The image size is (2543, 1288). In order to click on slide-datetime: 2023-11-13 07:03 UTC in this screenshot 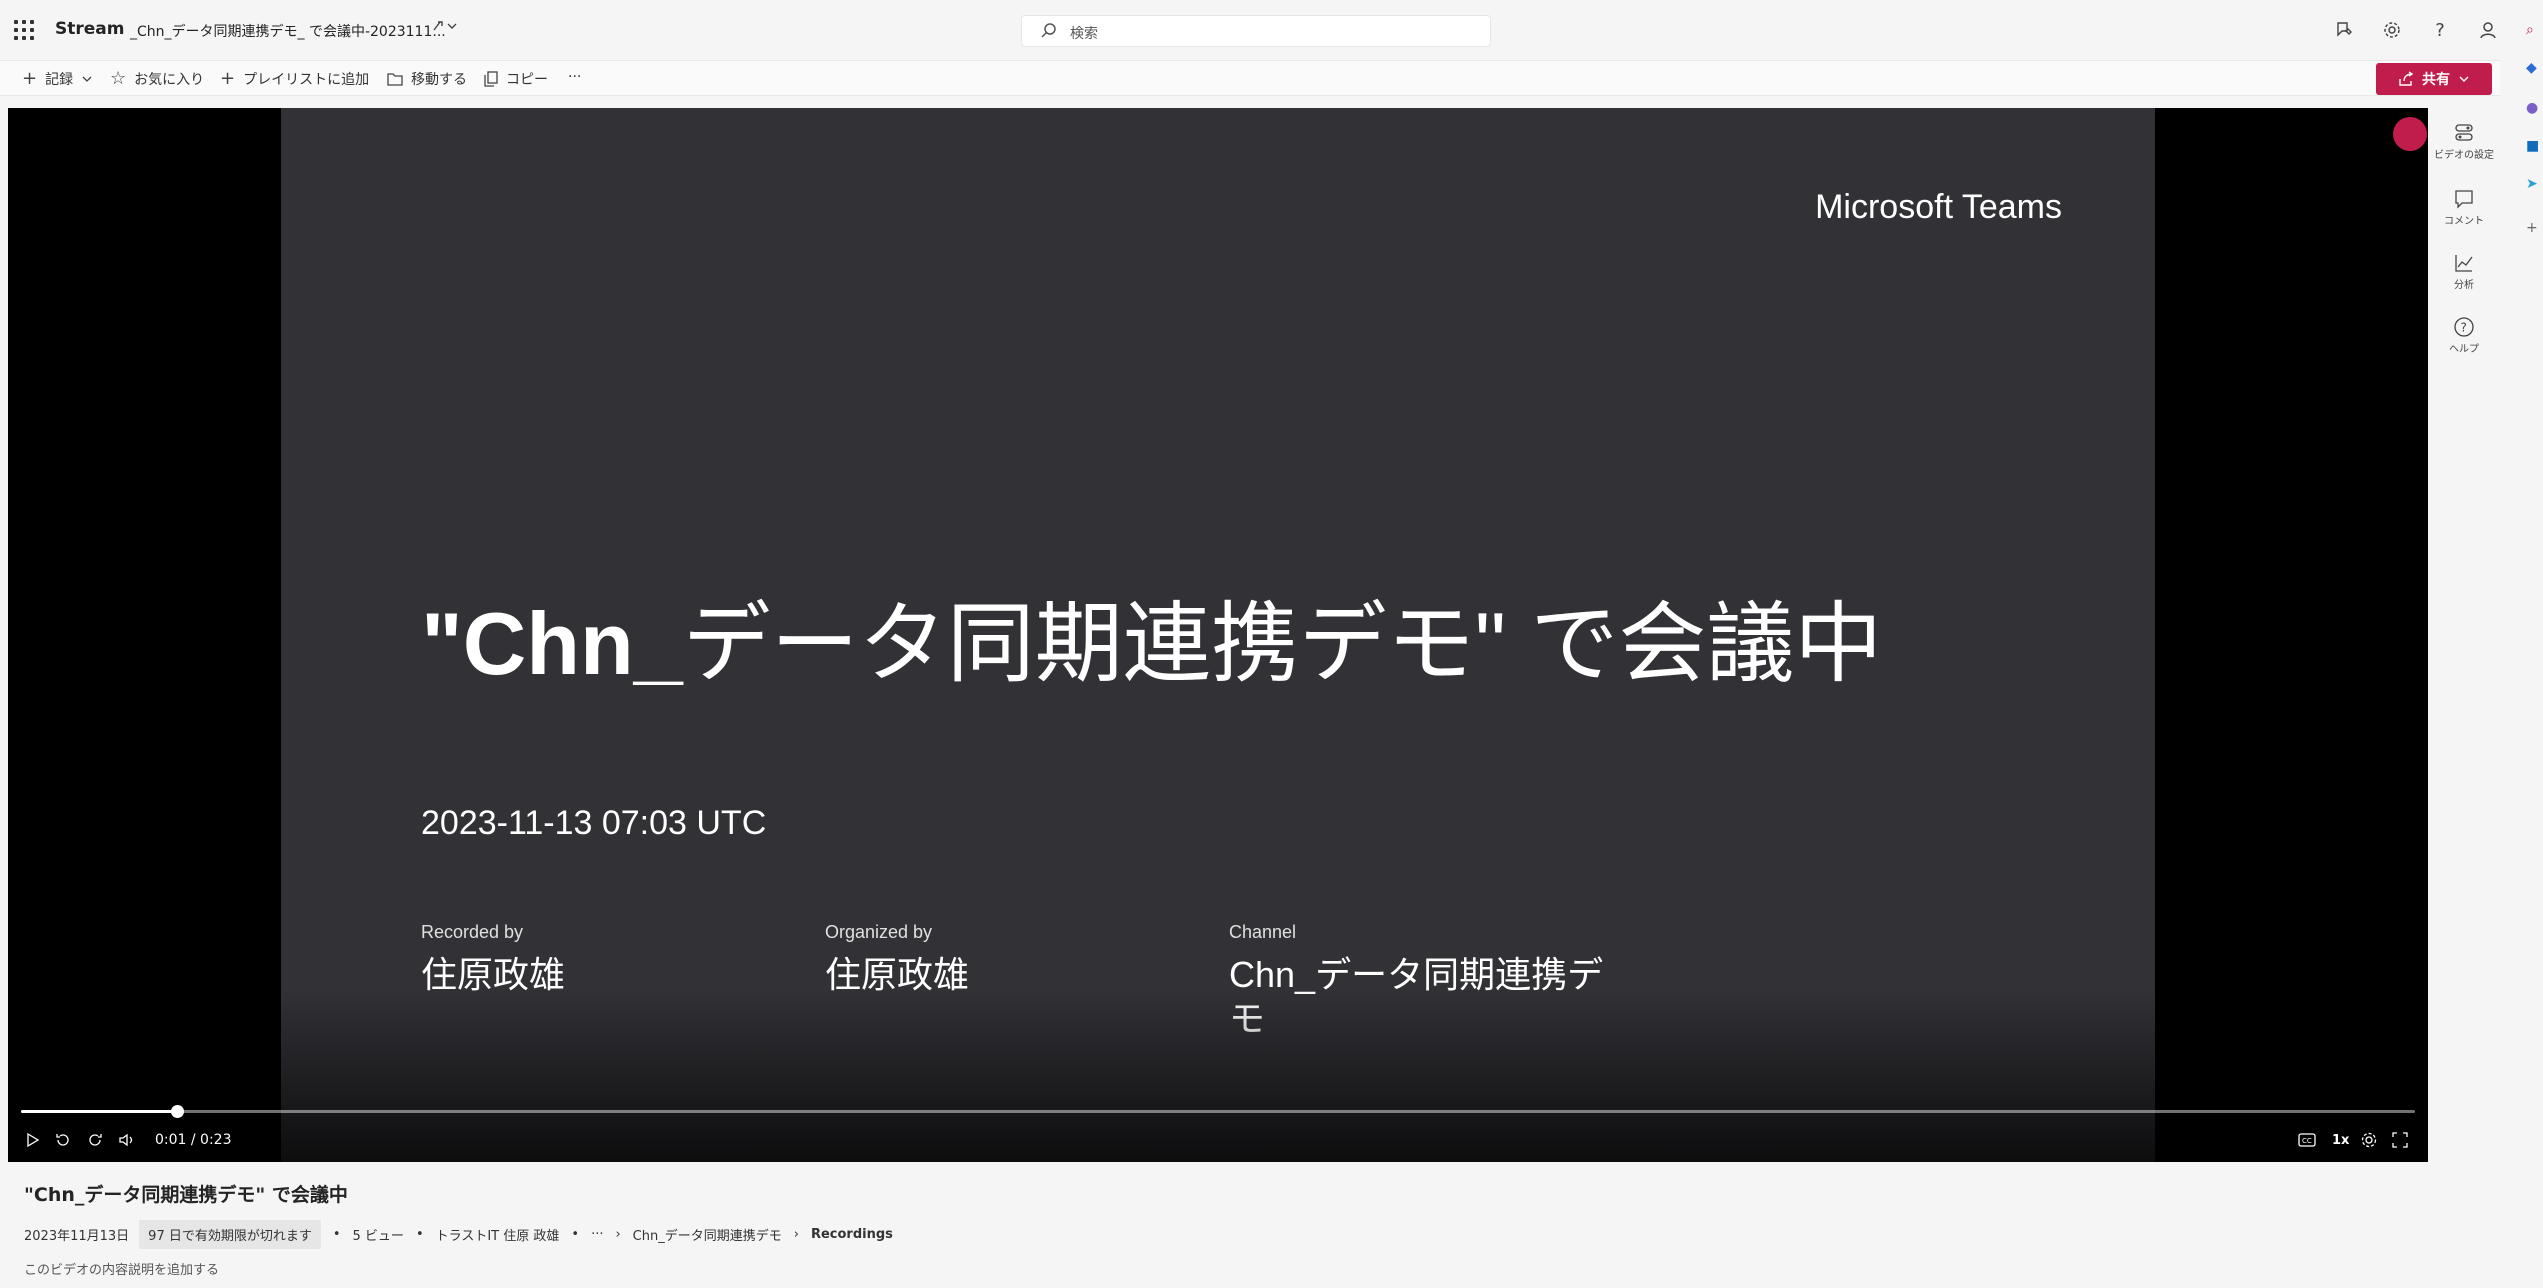, I will do `click(594, 823)`.